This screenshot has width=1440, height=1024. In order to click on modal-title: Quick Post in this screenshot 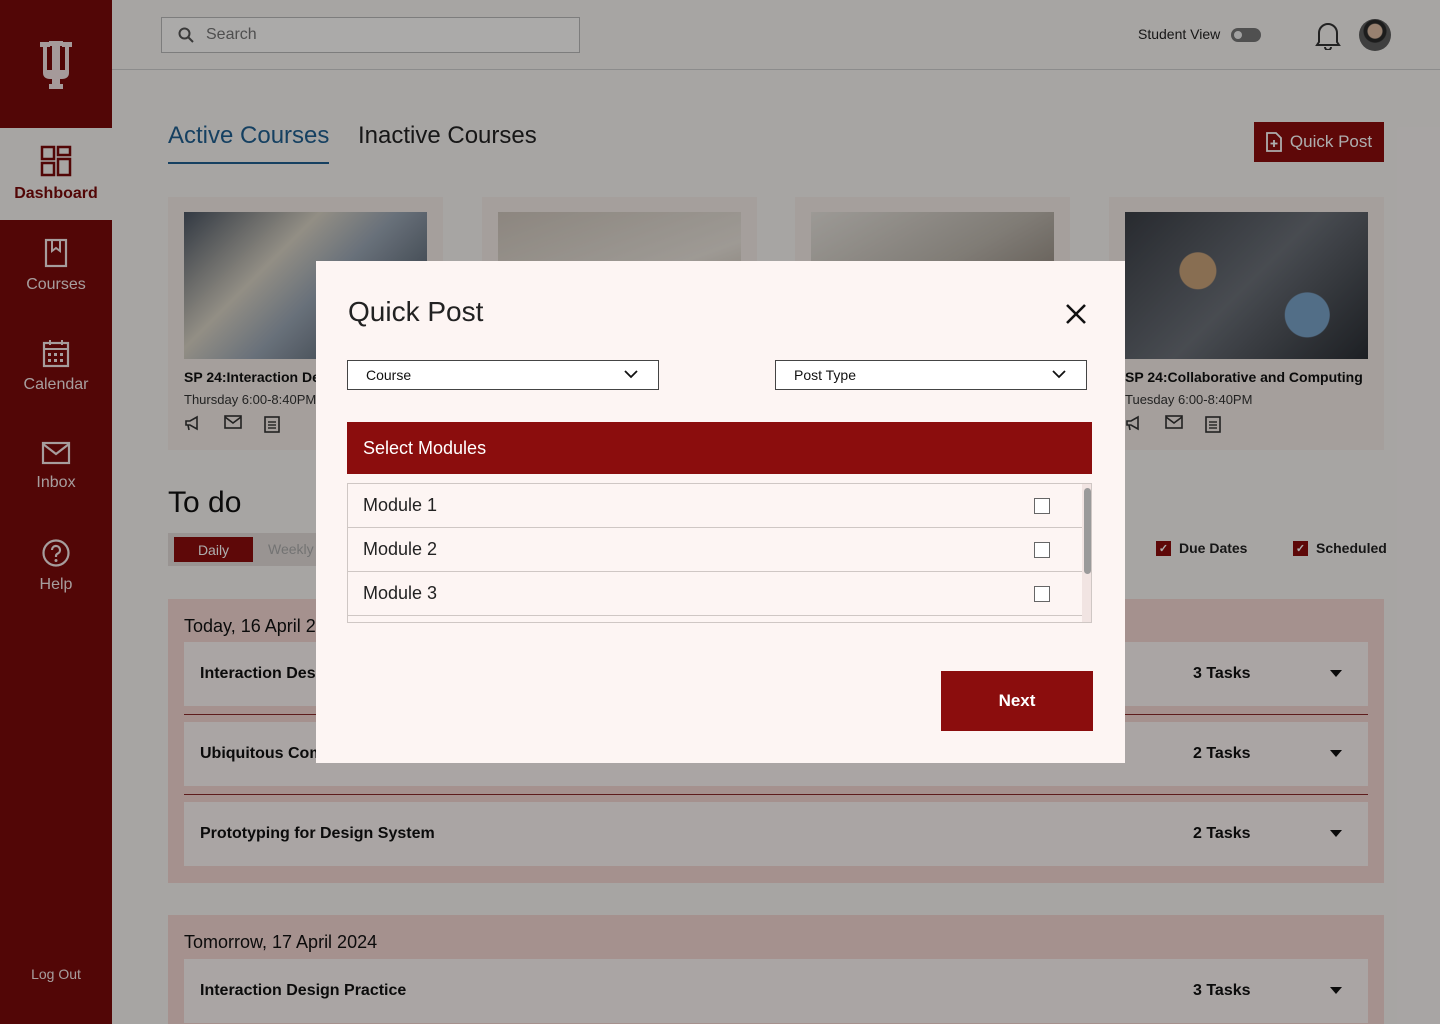, I will do `click(416, 311)`.